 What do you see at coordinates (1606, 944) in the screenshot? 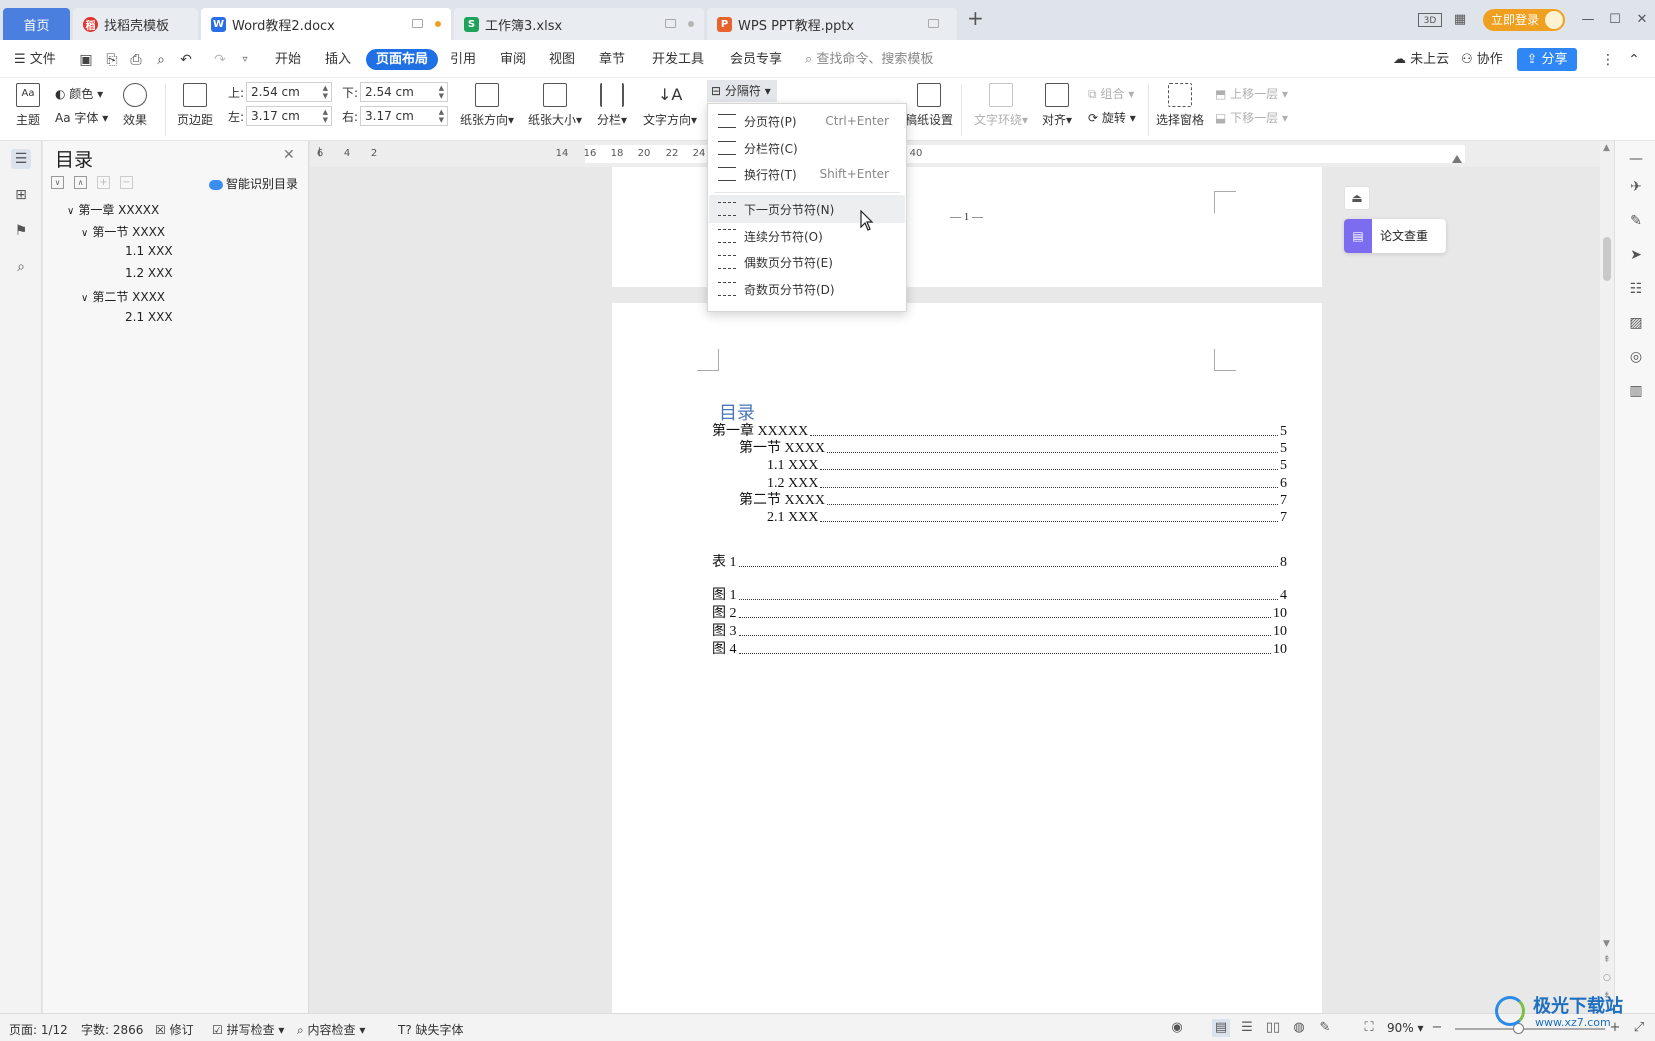
I see `scroll-down-icon: ▼` at bounding box center [1606, 944].